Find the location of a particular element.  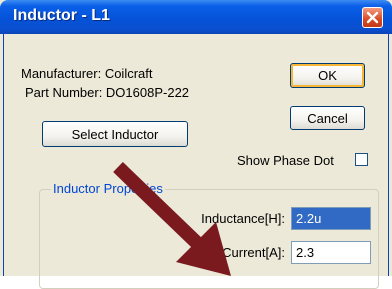

title-bar: Inductor - L1 is located at coordinates (196, 17).